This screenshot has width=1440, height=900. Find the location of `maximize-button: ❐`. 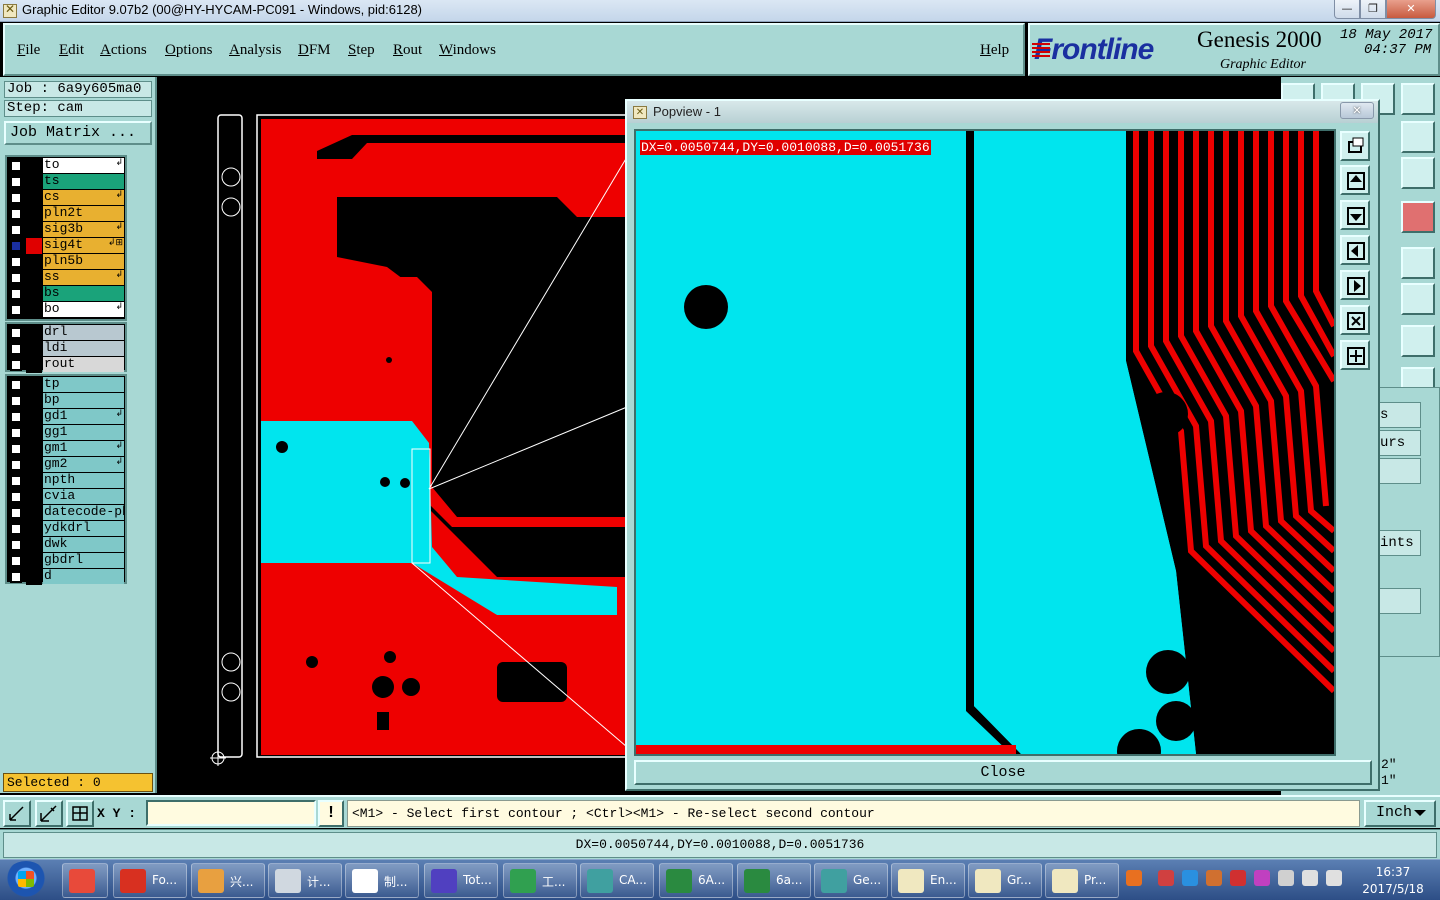

maximize-button: ❐ is located at coordinates (1373, 9).